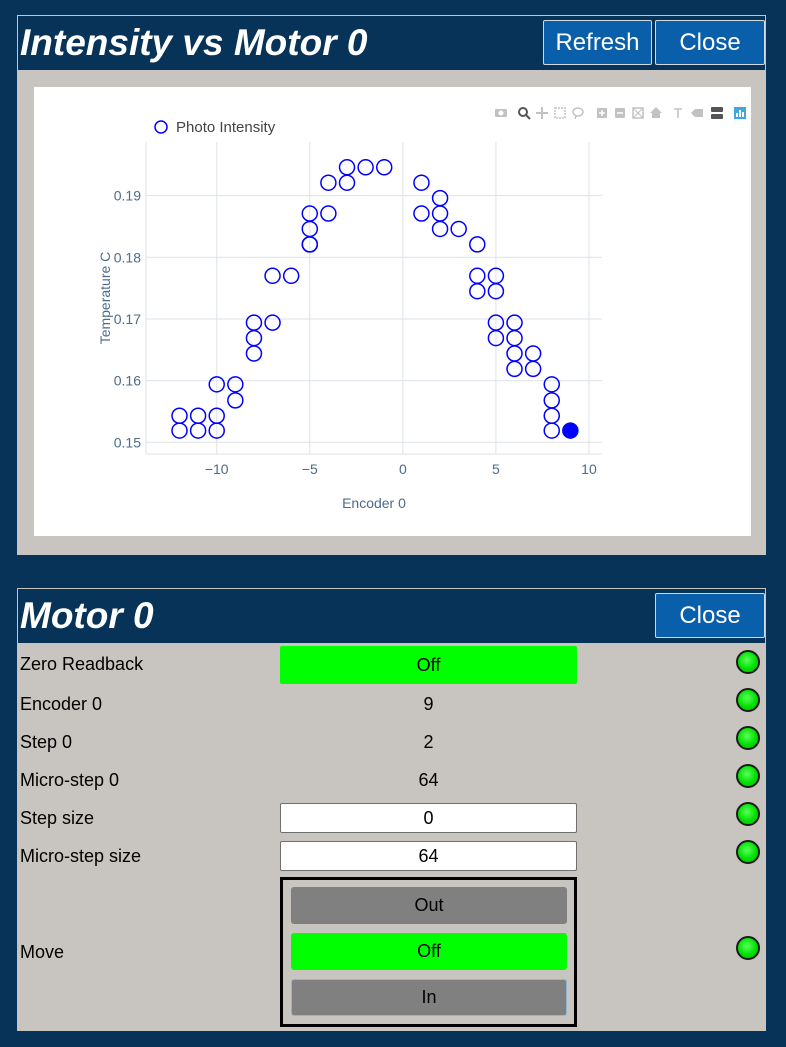  What do you see at coordinates (429, 997) in the screenshot?
I see `move-in-button: In` at bounding box center [429, 997].